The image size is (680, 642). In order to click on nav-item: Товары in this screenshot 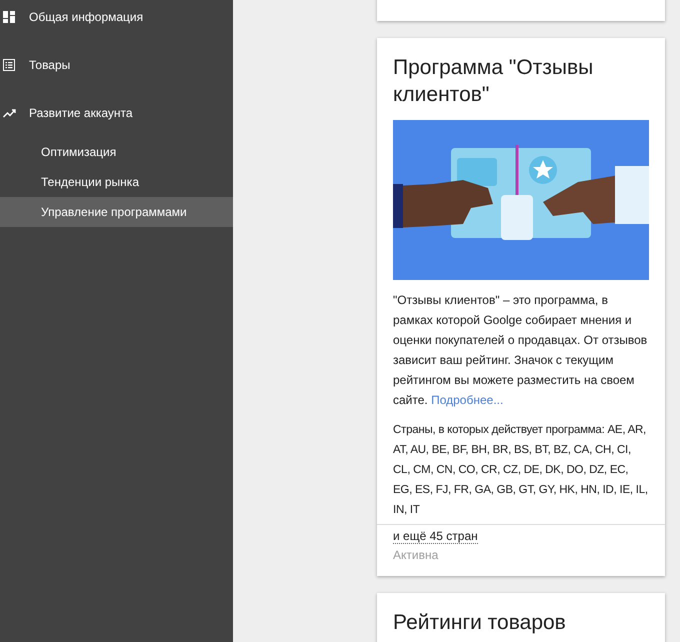, I will do `click(116, 65)`.